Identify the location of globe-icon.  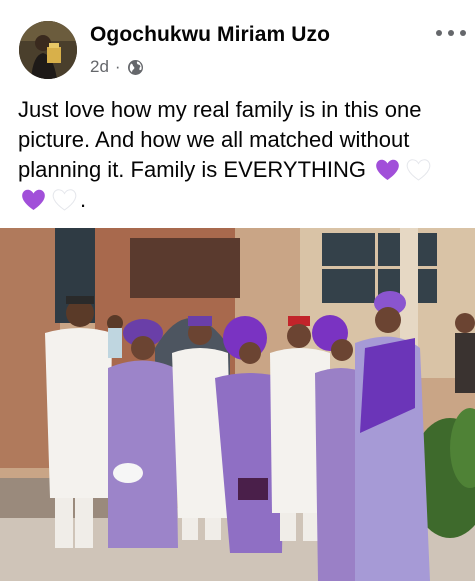
(135, 67).